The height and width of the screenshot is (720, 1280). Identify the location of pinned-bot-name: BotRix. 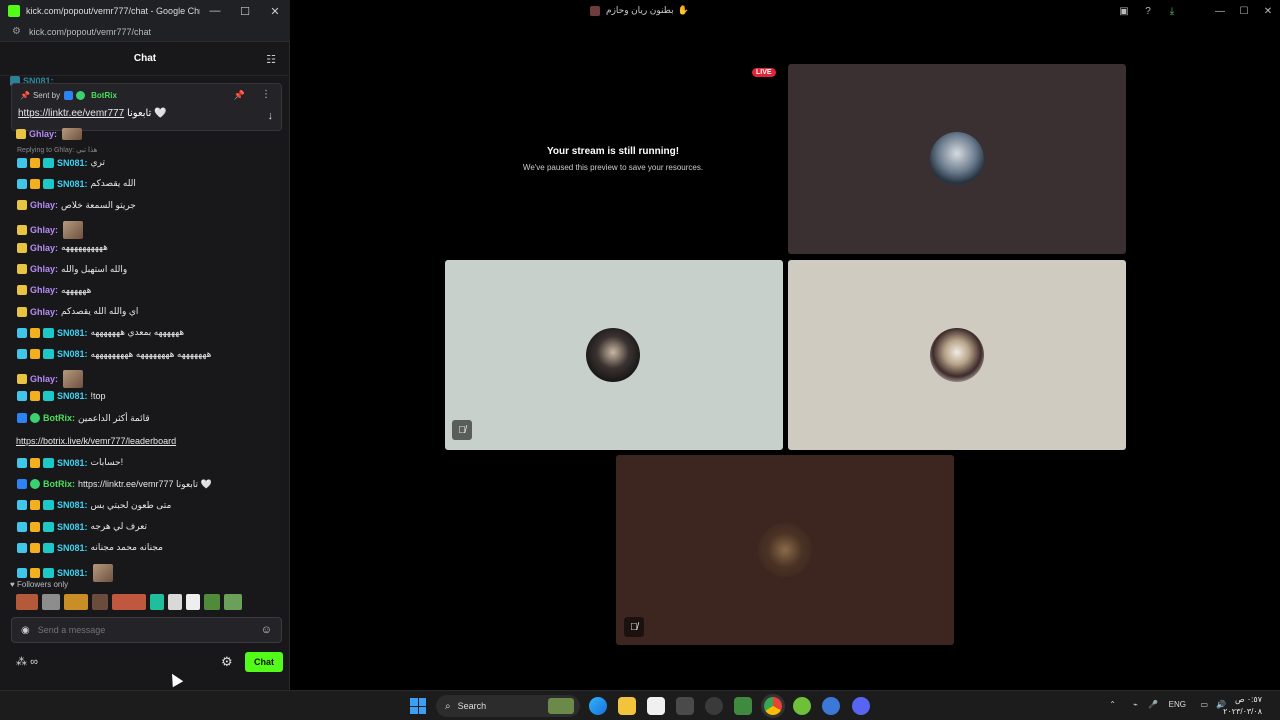
(104, 95).